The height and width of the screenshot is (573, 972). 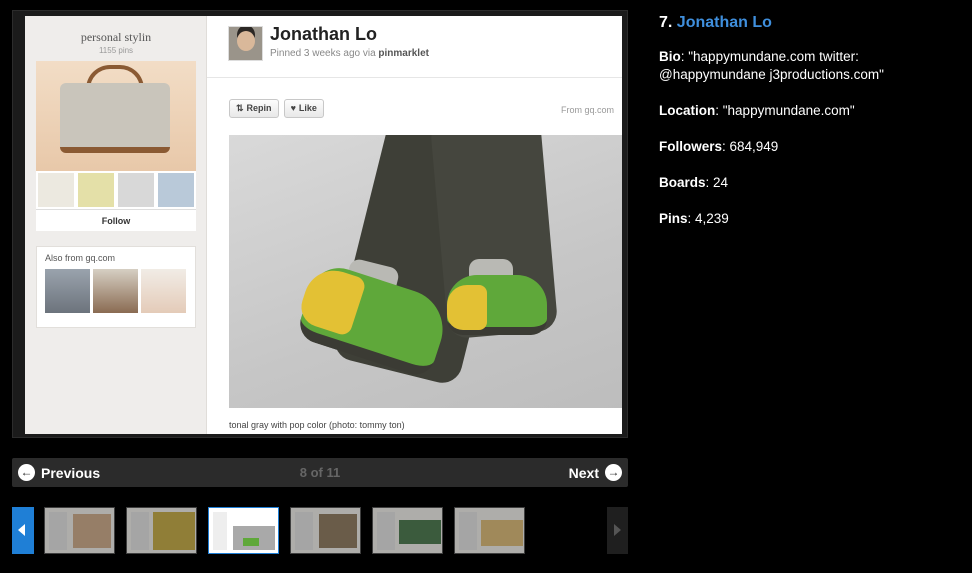 I want to click on slide-thumbnail-active, so click(x=243, y=530).